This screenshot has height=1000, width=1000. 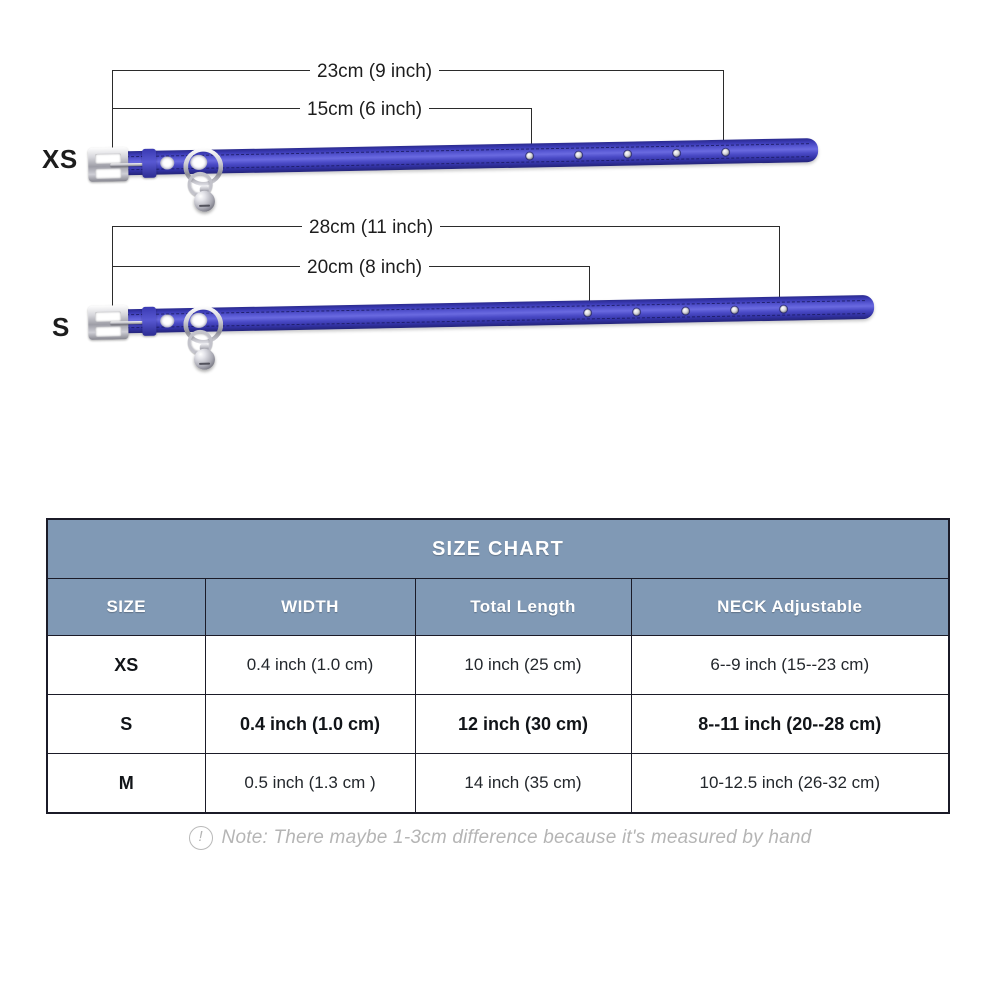 What do you see at coordinates (523, 607) in the screenshot?
I see `column-header-total-length: Total Length` at bounding box center [523, 607].